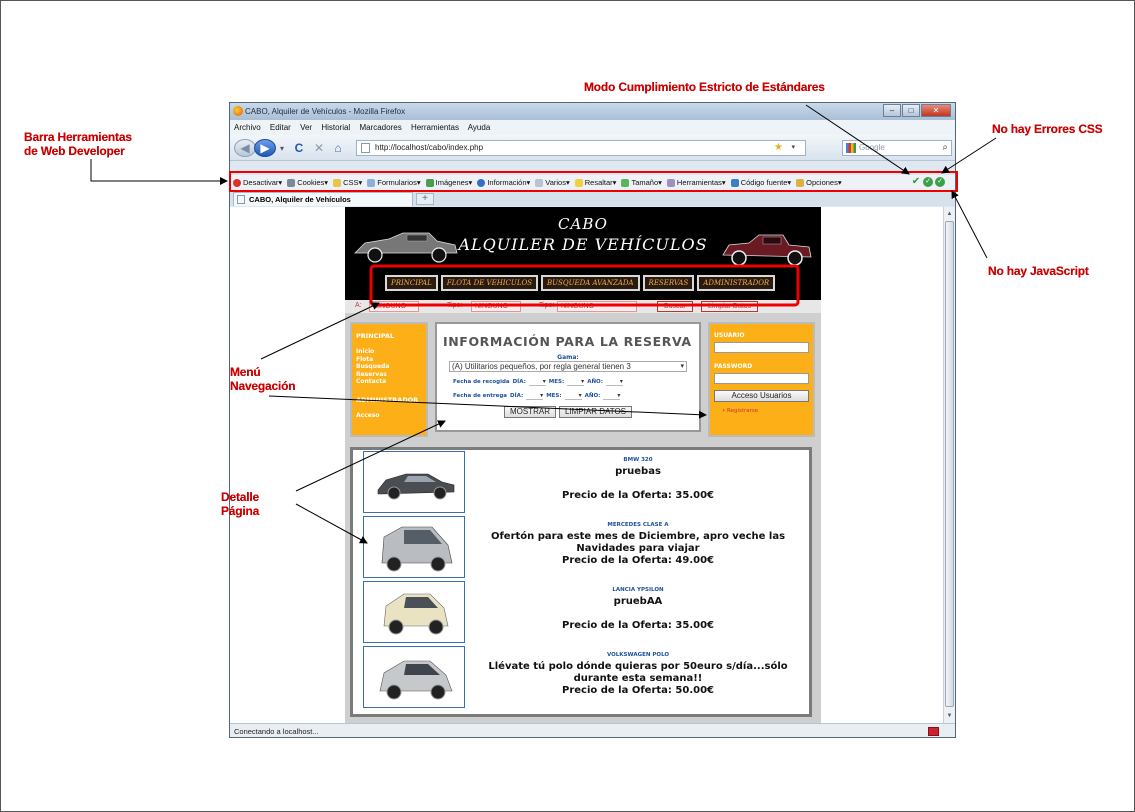 This screenshot has width=1135, height=812. I want to click on resize-icon, so click(625, 182).